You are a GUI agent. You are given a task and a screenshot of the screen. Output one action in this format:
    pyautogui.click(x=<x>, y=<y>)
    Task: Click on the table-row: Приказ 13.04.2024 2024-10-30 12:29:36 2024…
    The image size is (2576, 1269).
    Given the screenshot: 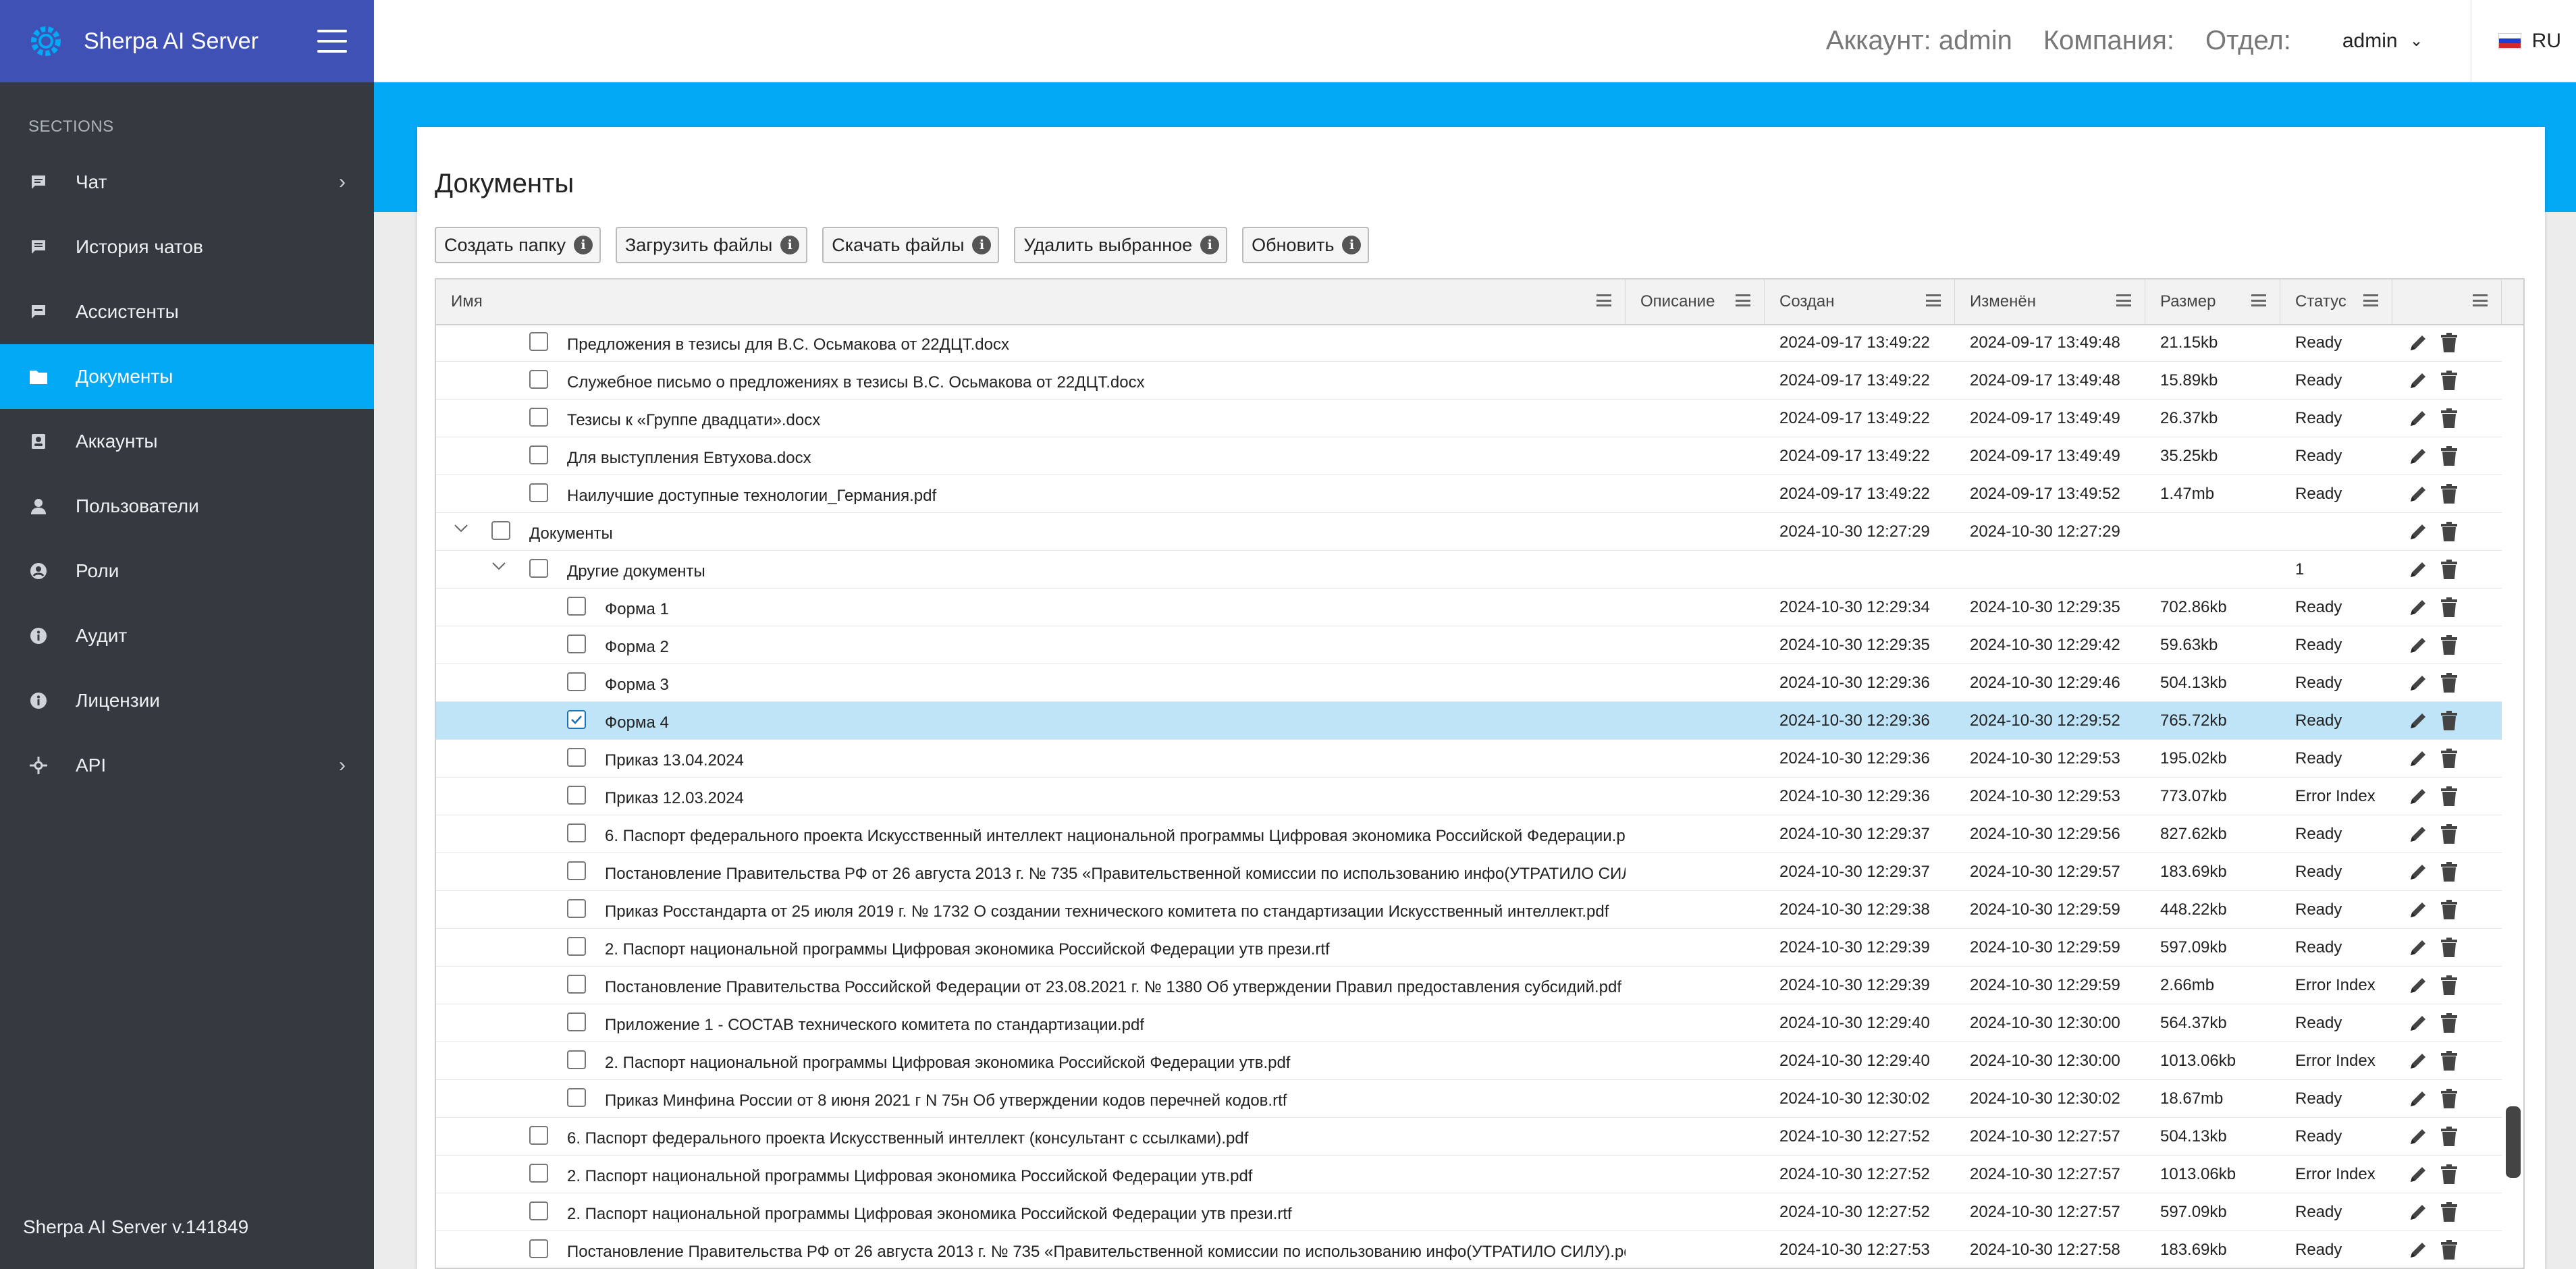 What is the action you would take?
    pyautogui.click(x=1469, y=759)
    